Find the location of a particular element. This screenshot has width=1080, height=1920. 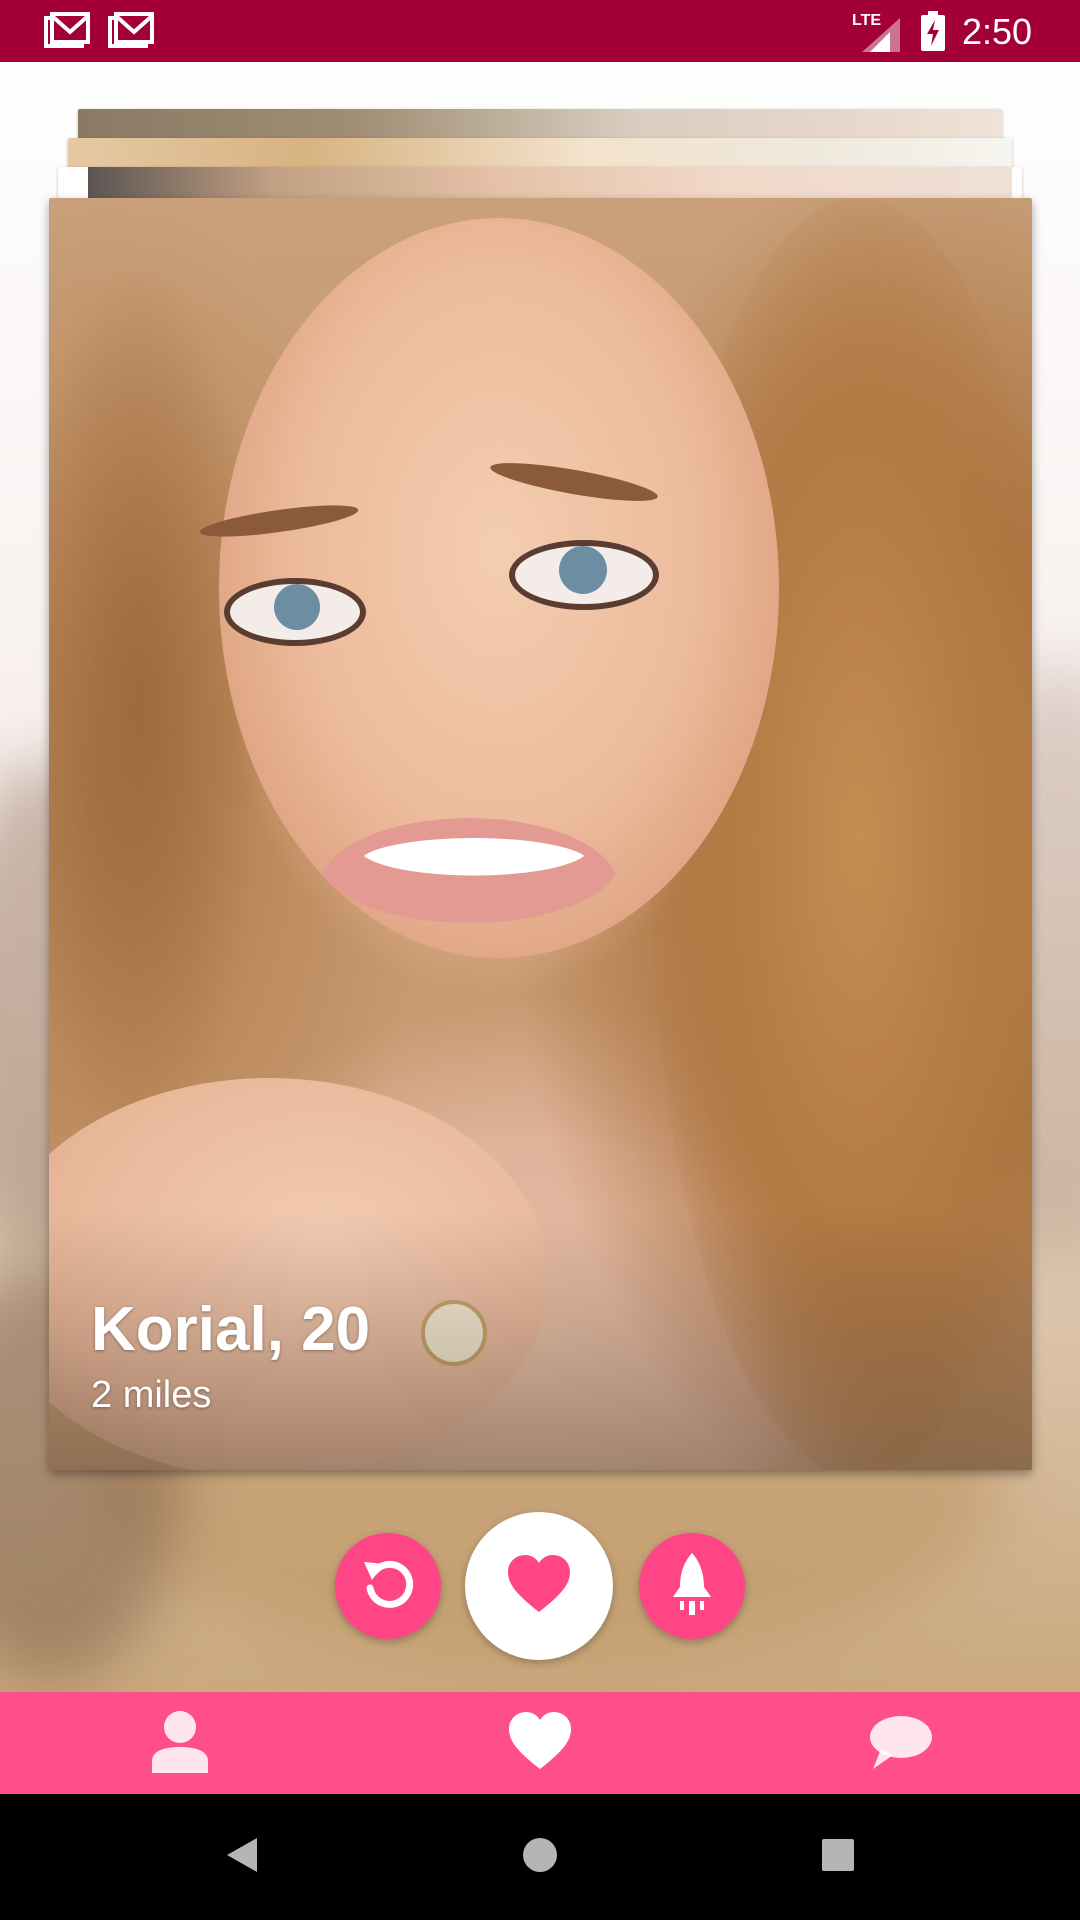

home-icon is located at coordinates (540, 1857).